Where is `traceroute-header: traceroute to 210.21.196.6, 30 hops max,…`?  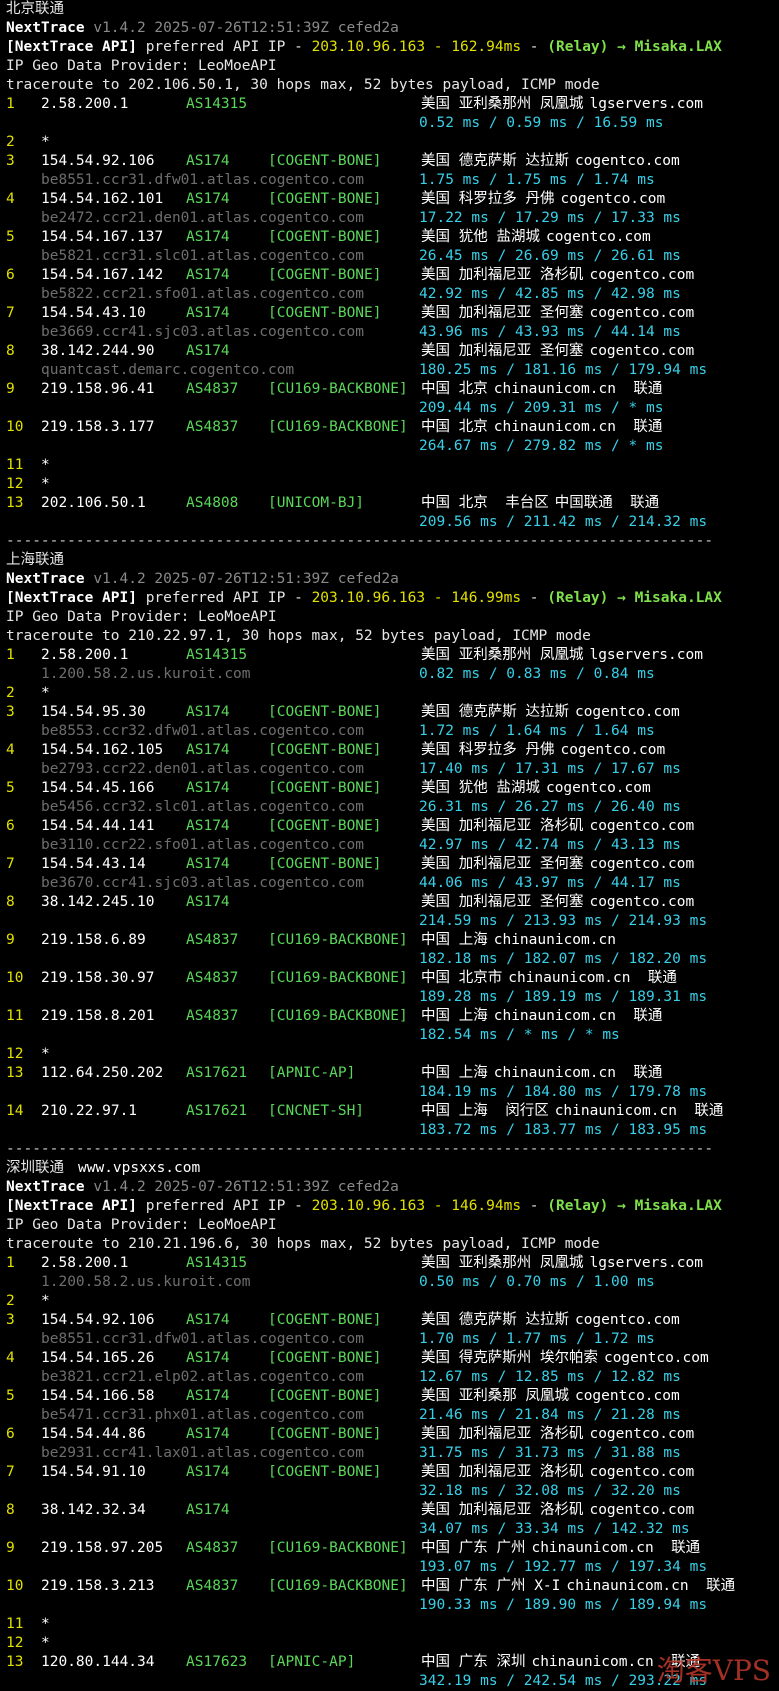
traceroute-header: traceroute to 210.21.196.6, 30 hops max,… is located at coordinates (303, 1244).